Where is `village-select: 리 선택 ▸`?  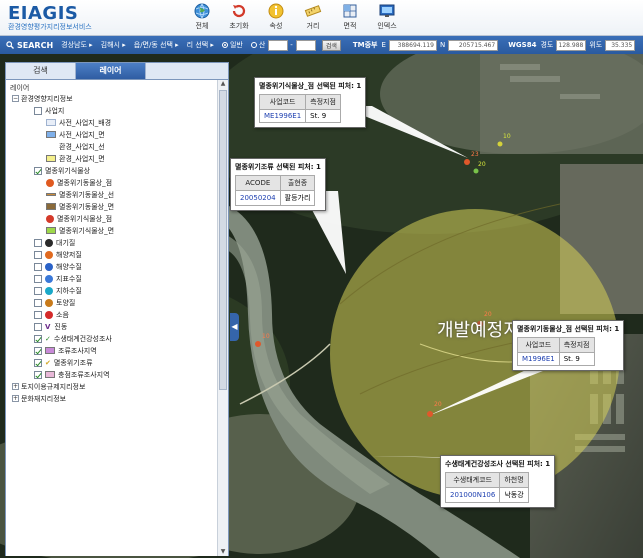
village-select: 리 선택 ▸ is located at coordinates (200, 45).